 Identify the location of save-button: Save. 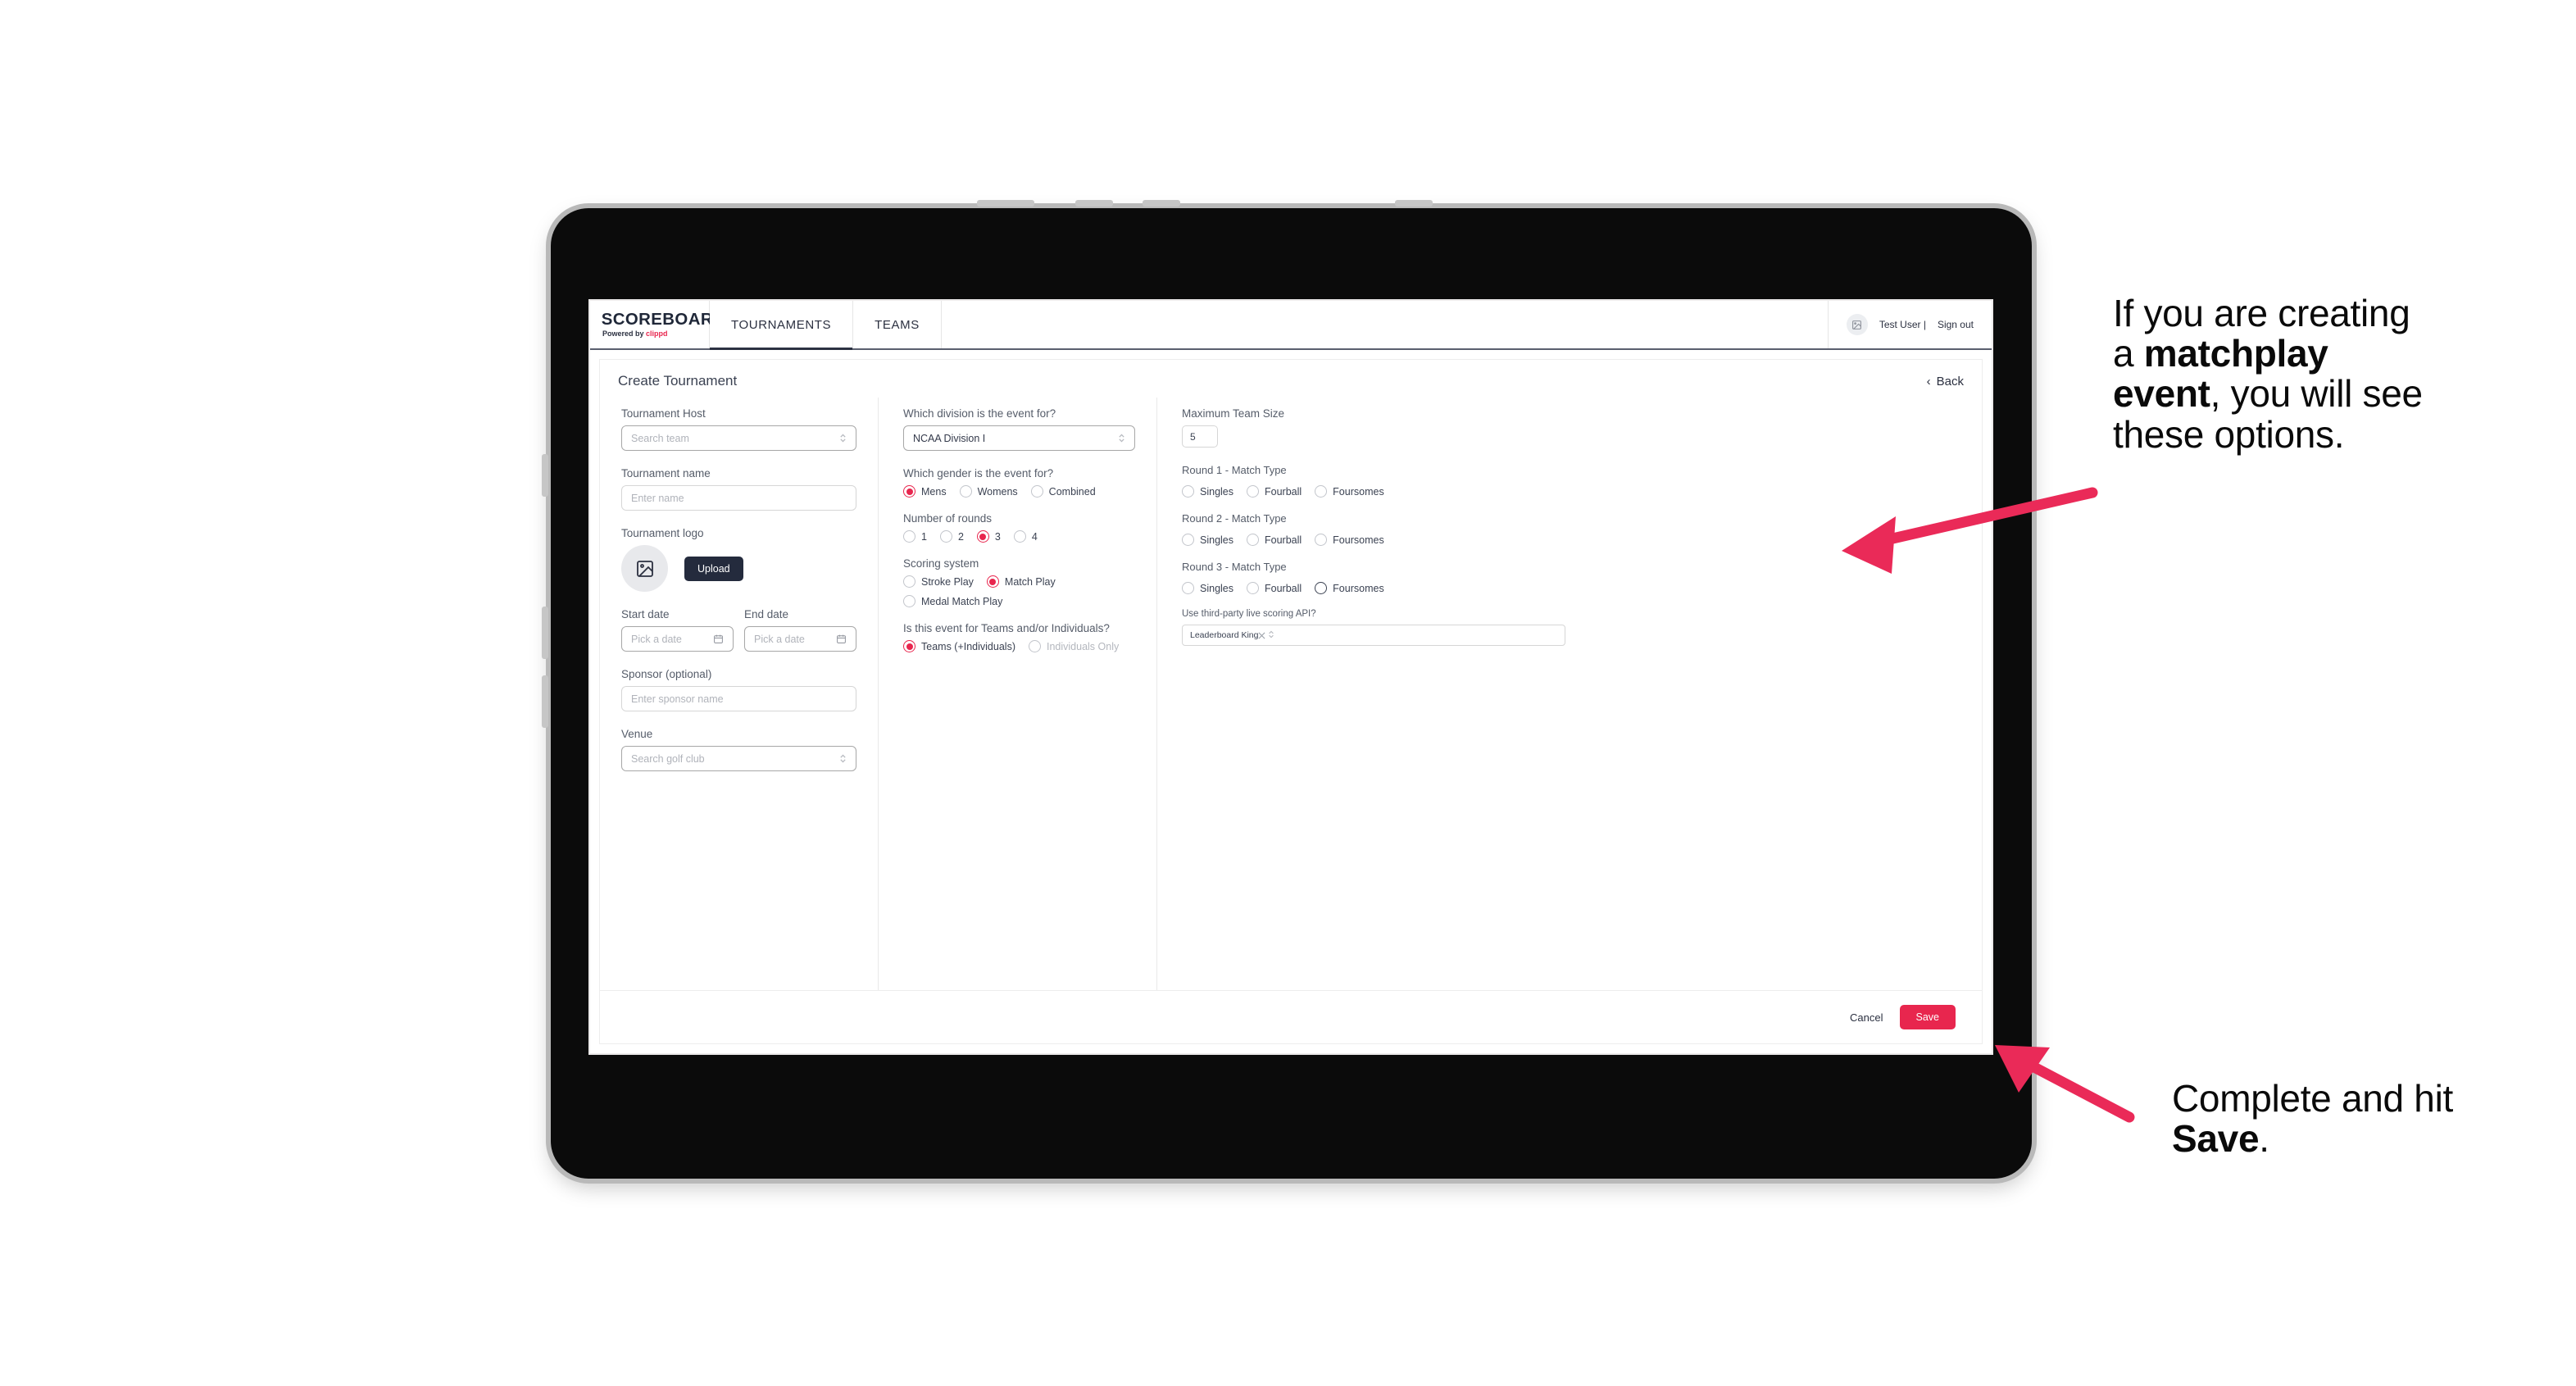
(1927, 1017).